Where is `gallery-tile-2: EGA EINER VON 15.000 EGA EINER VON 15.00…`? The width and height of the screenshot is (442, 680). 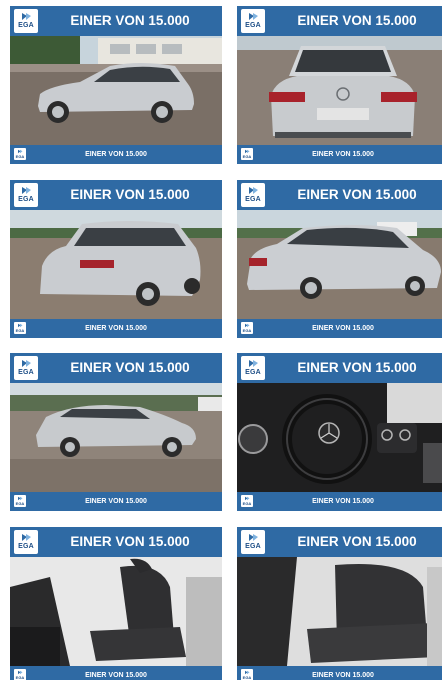 gallery-tile-2: EGA EINER VON 15.000 EGA EINER VON 15.00… is located at coordinates (339, 85).